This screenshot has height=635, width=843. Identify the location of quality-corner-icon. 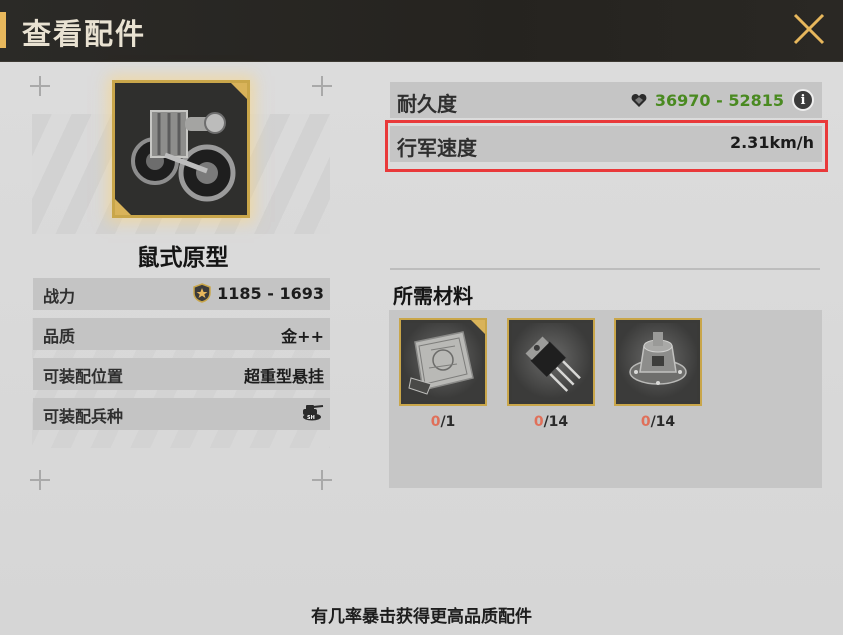
(478, 327).